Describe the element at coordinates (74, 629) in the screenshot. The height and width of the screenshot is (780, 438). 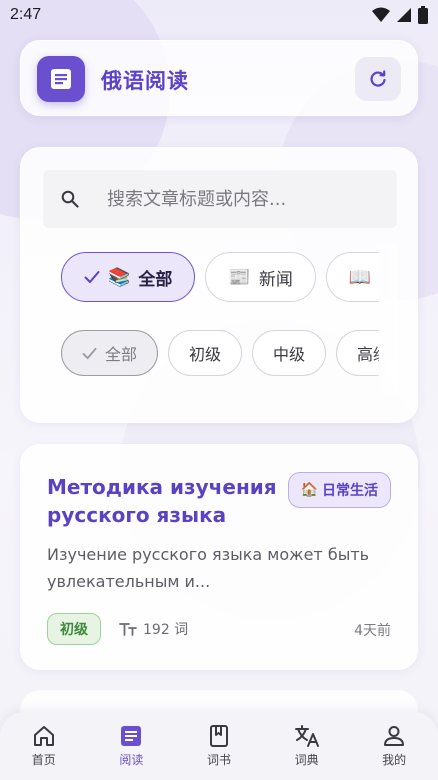
I see `level-badge: 初级` at that location.